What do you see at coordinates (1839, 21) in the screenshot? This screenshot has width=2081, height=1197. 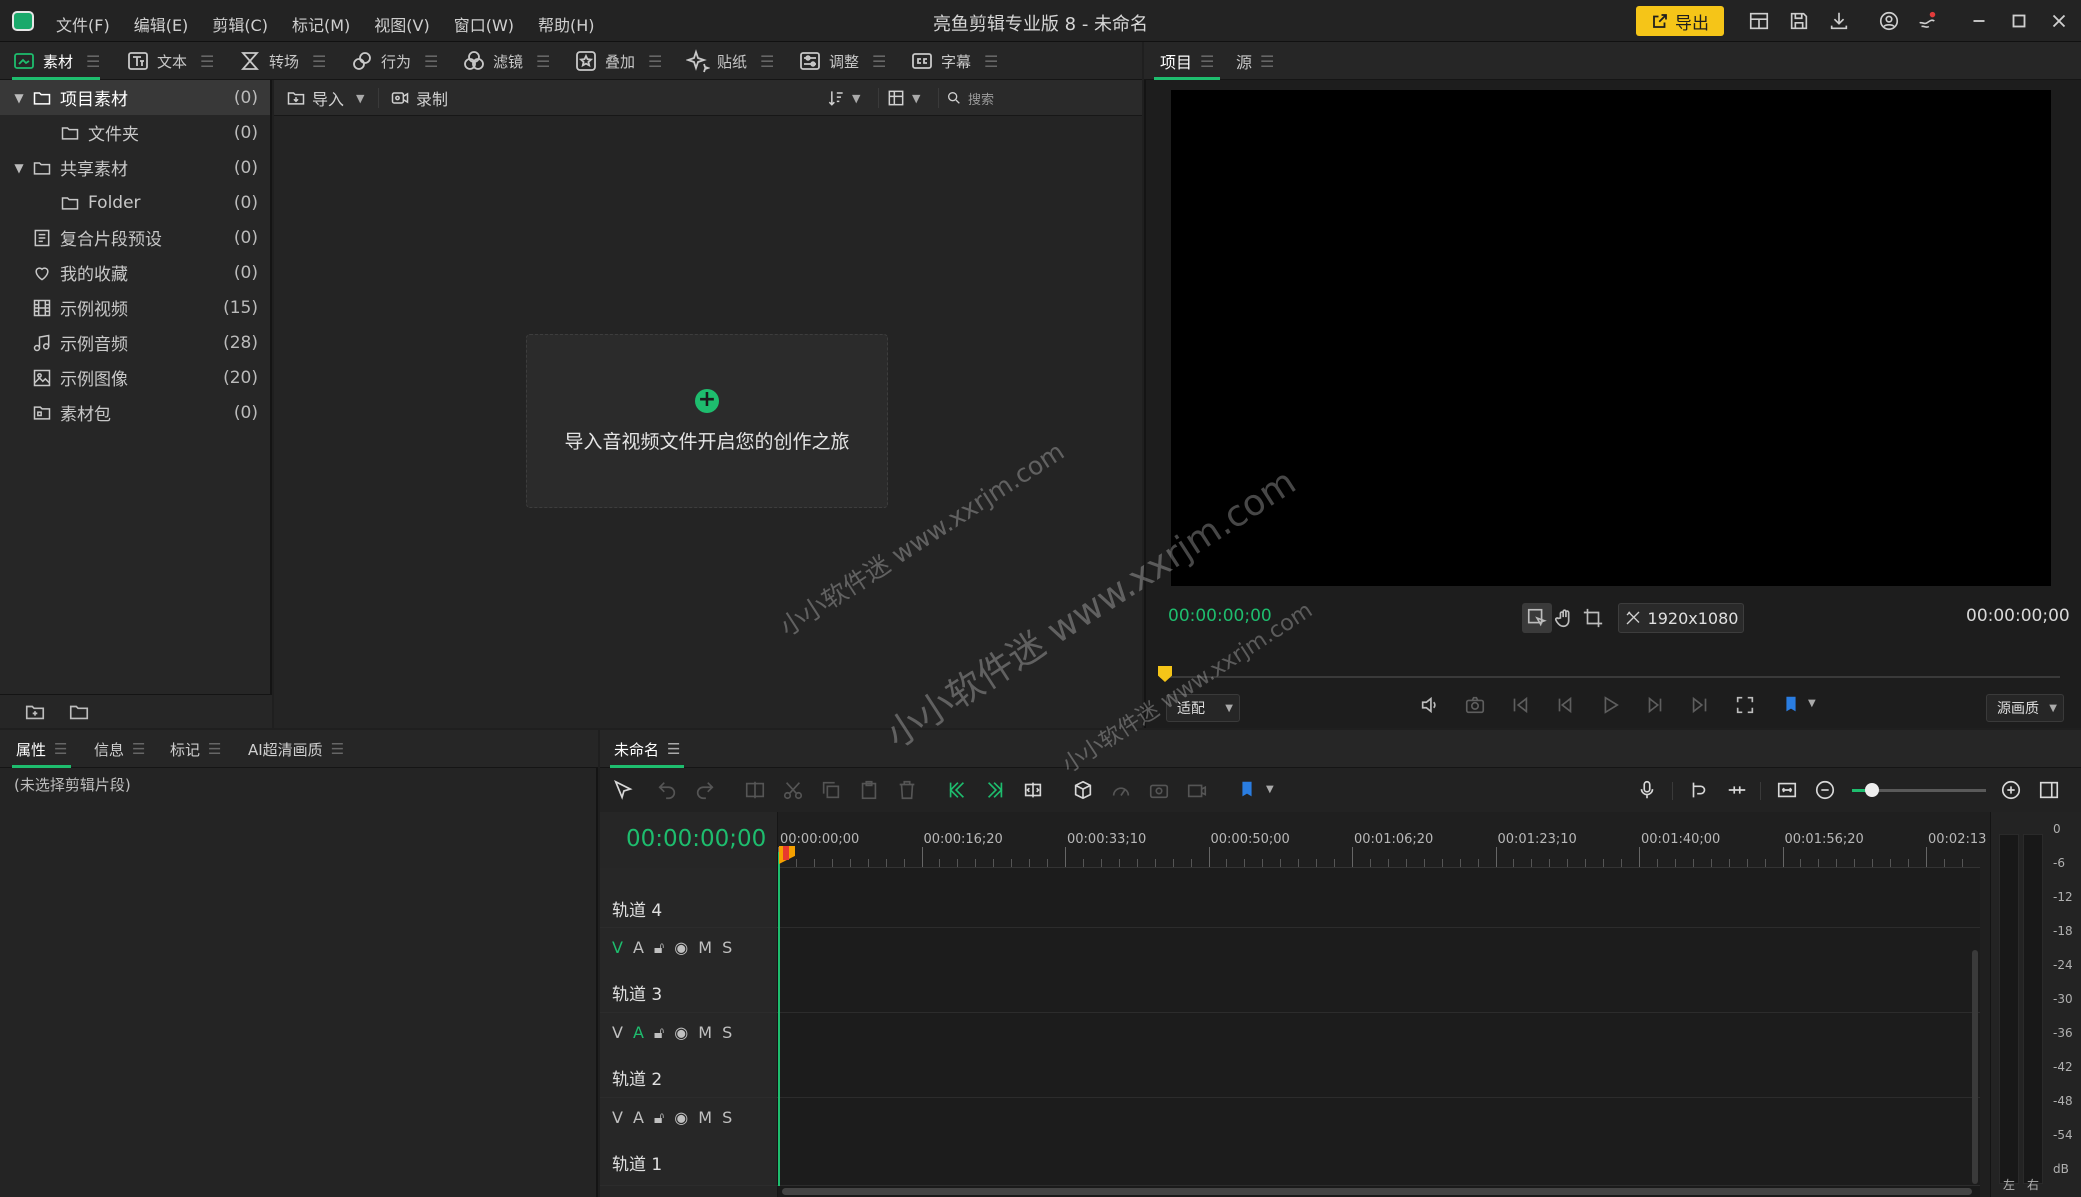 I see `download-icon` at bounding box center [1839, 21].